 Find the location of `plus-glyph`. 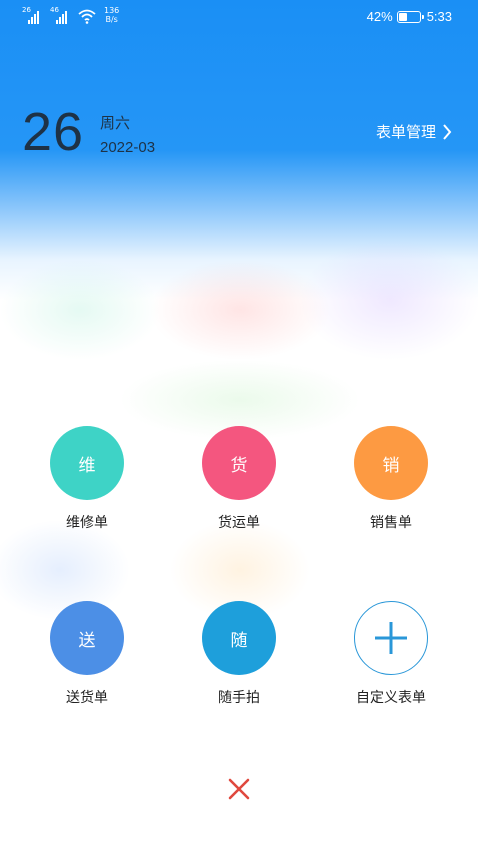

plus-glyph is located at coordinates (391, 638).